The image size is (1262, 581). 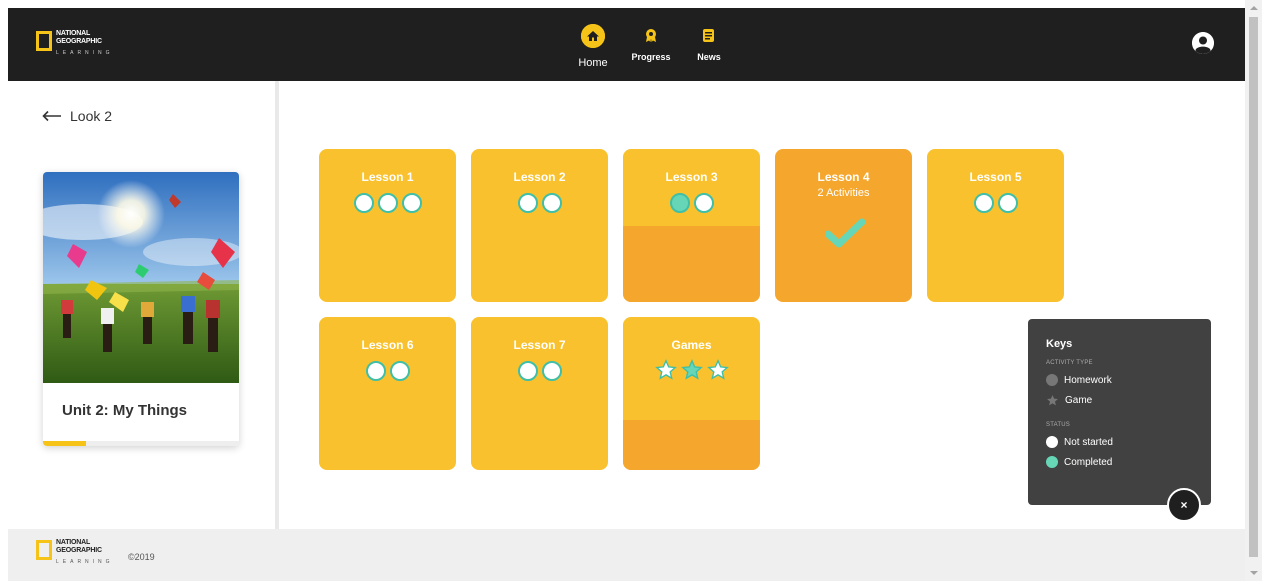 I want to click on games-progress-band, so click(x=691, y=445).